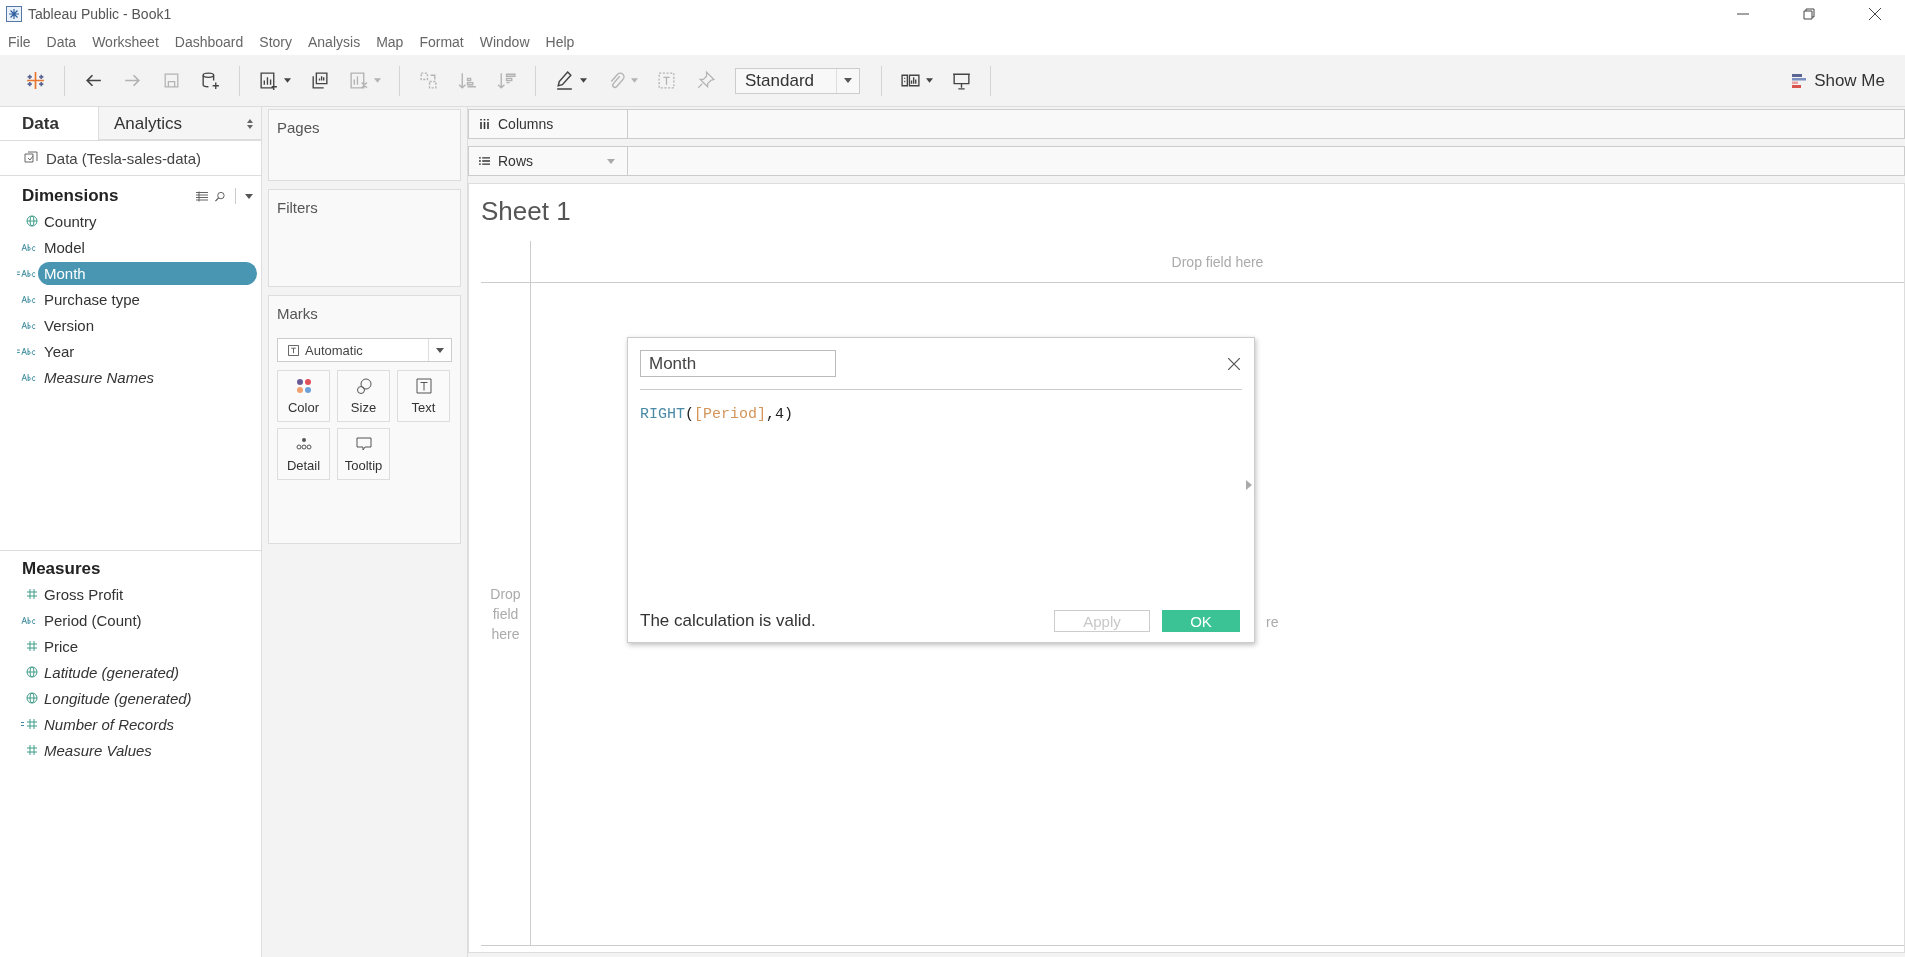 Image resolution: width=1905 pixels, height=957 pixels. Describe the element at coordinates (124, 158) in the screenshot. I see `data-source-name: Data (Tesla-sales-data)` at that location.